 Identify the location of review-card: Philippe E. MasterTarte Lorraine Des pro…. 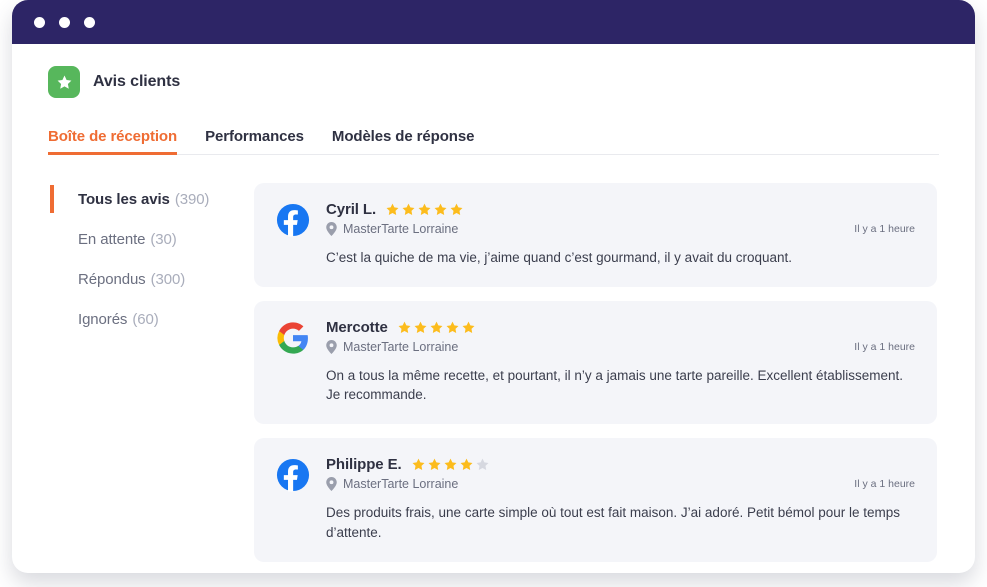
(595, 500).